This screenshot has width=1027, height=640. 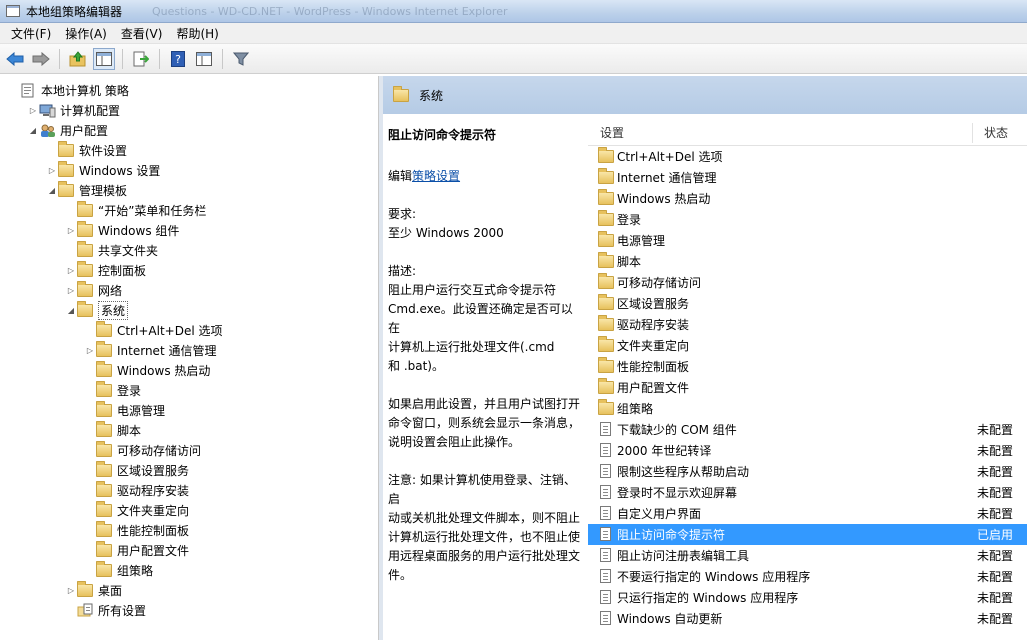 What do you see at coordinates (807, 450) in the screenshot?
I see `list-setting-item: 2000 年世纪转译 未配置` at bounding box center [807, 450].